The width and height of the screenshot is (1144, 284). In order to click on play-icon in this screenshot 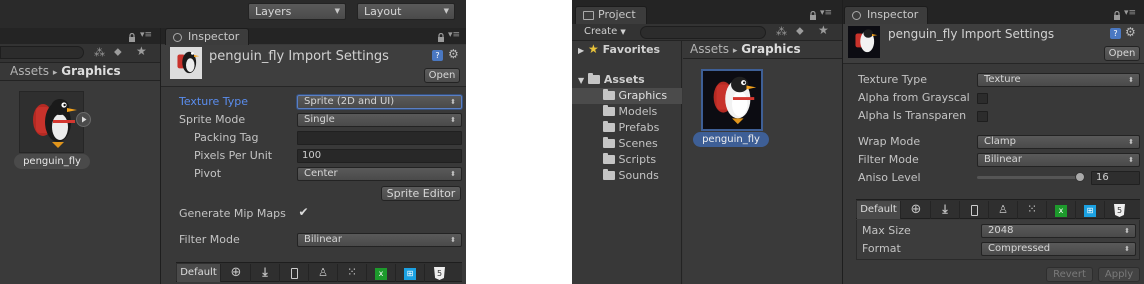, I will do `click(84, 119)`.